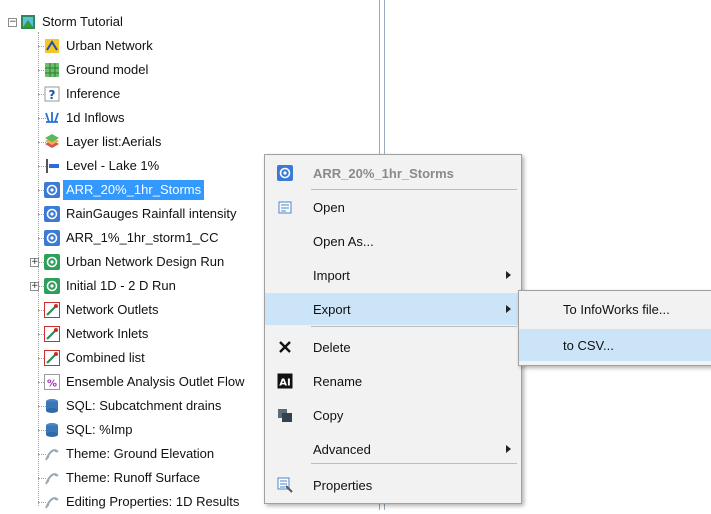 The height and width of the screenshot is (514, 711). What do you see at coordinates (99, 429) in the screenshot?
I see `tree-item-label: SQL: %Imp` at bounding box center [99, 429].